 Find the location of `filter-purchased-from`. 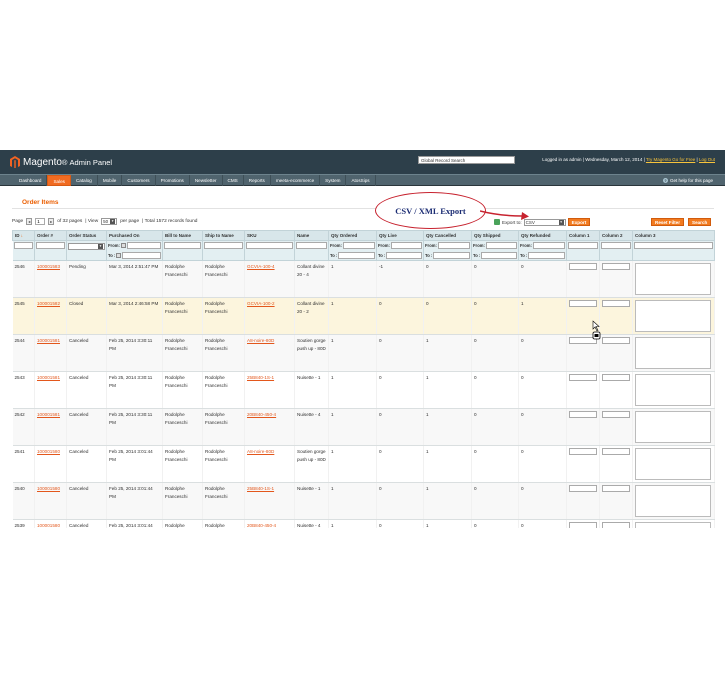

filter-purchased-from is located at coordinates (143, 245).